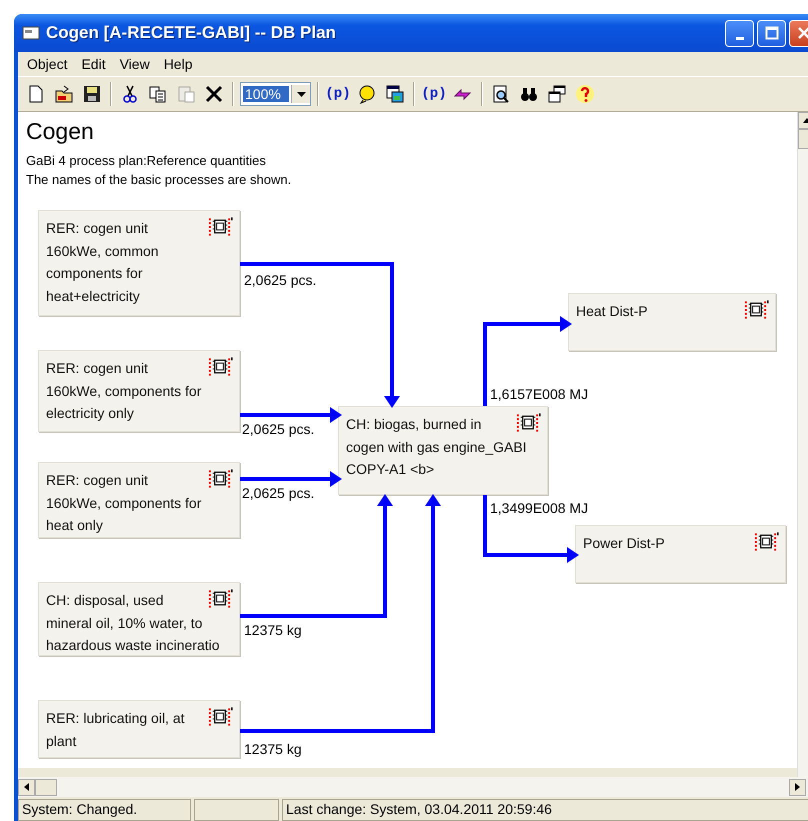  Describe the element at coordinates (740, 38) in the screenshot. I see `minimize-icon` at that location.